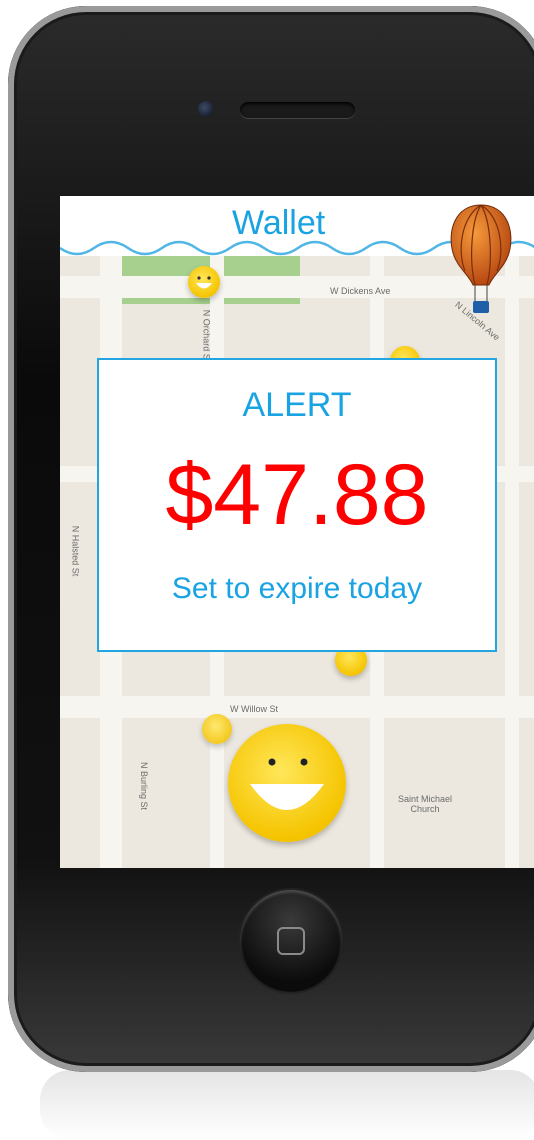  I want to click on home-button, so click(291, 941).